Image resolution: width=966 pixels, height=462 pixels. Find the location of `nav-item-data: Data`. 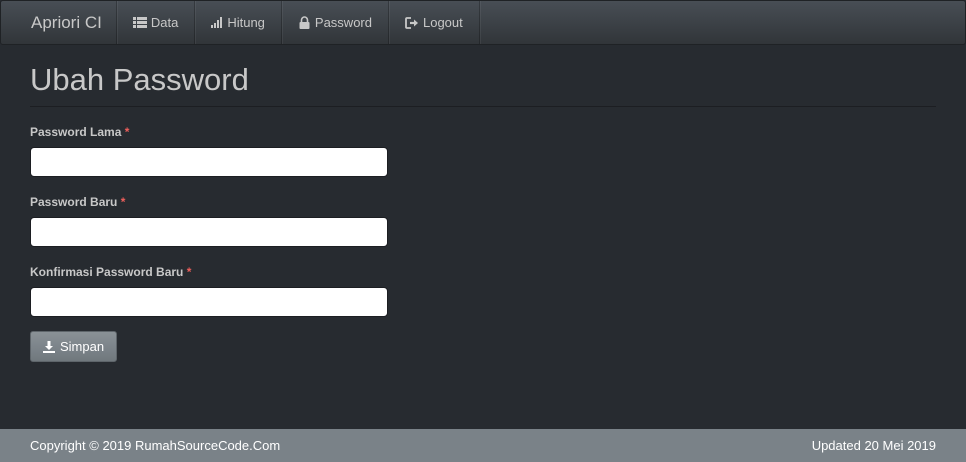

nav-item-data: Data is located at coordinates (156, 22).